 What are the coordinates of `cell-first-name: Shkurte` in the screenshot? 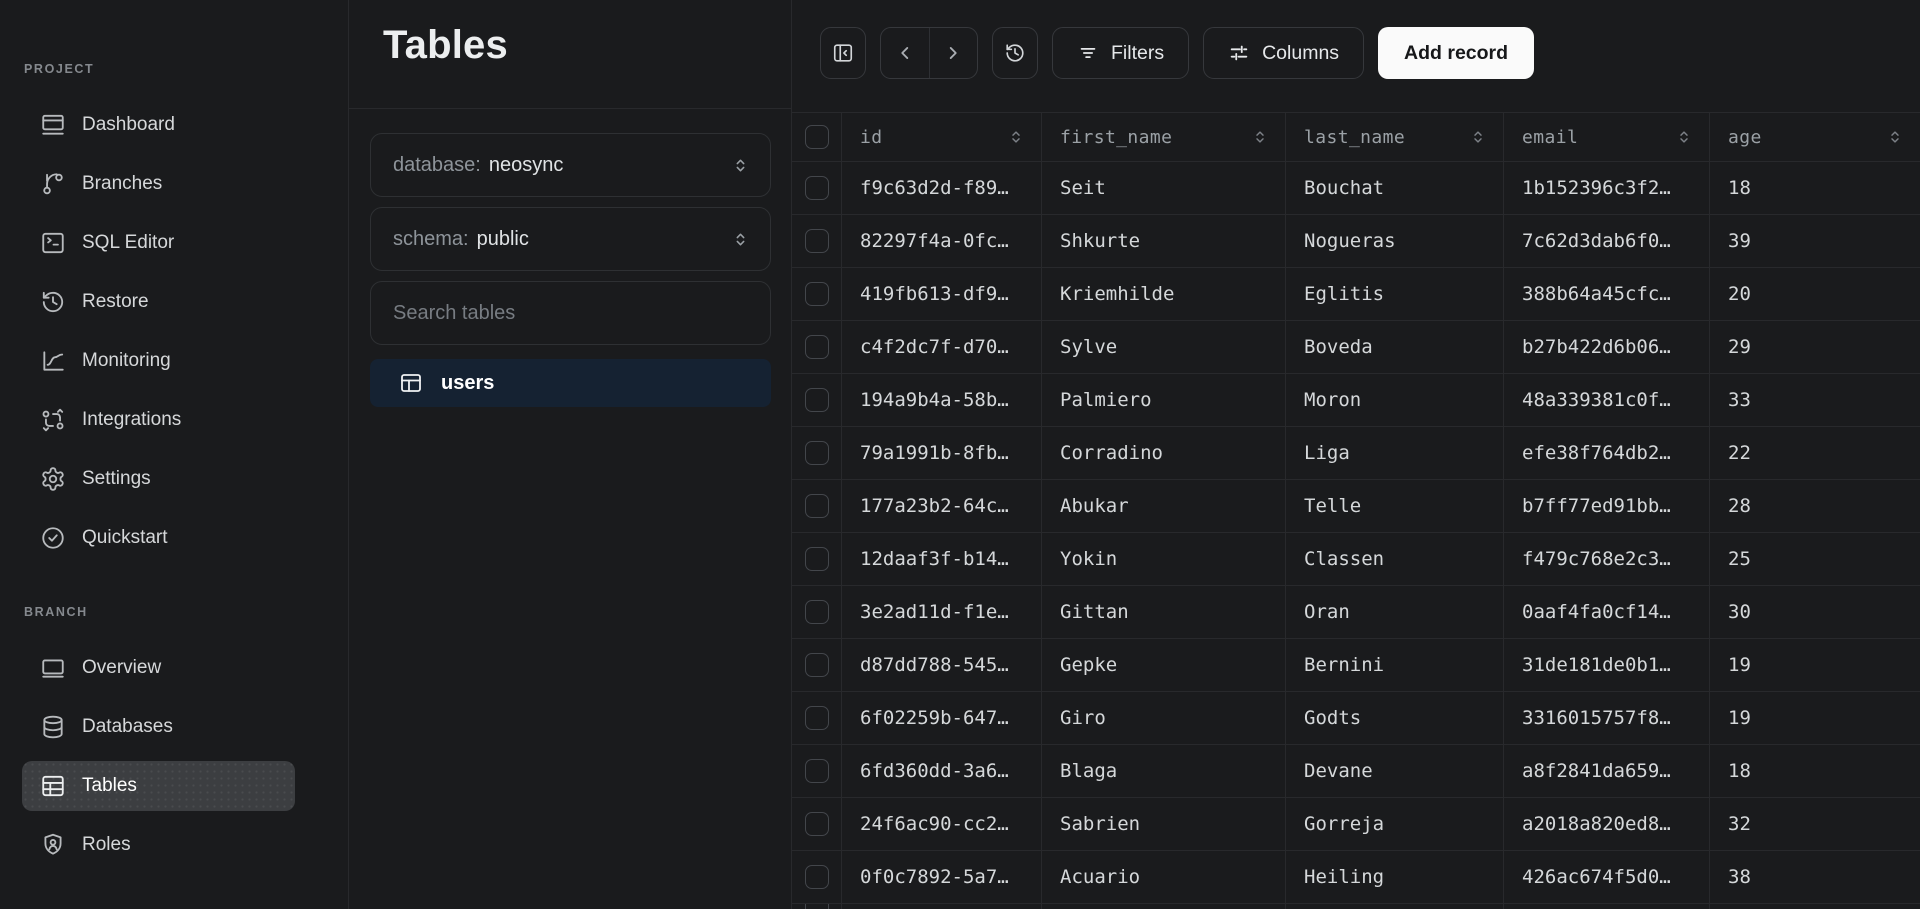 It's located at (1164, 241).